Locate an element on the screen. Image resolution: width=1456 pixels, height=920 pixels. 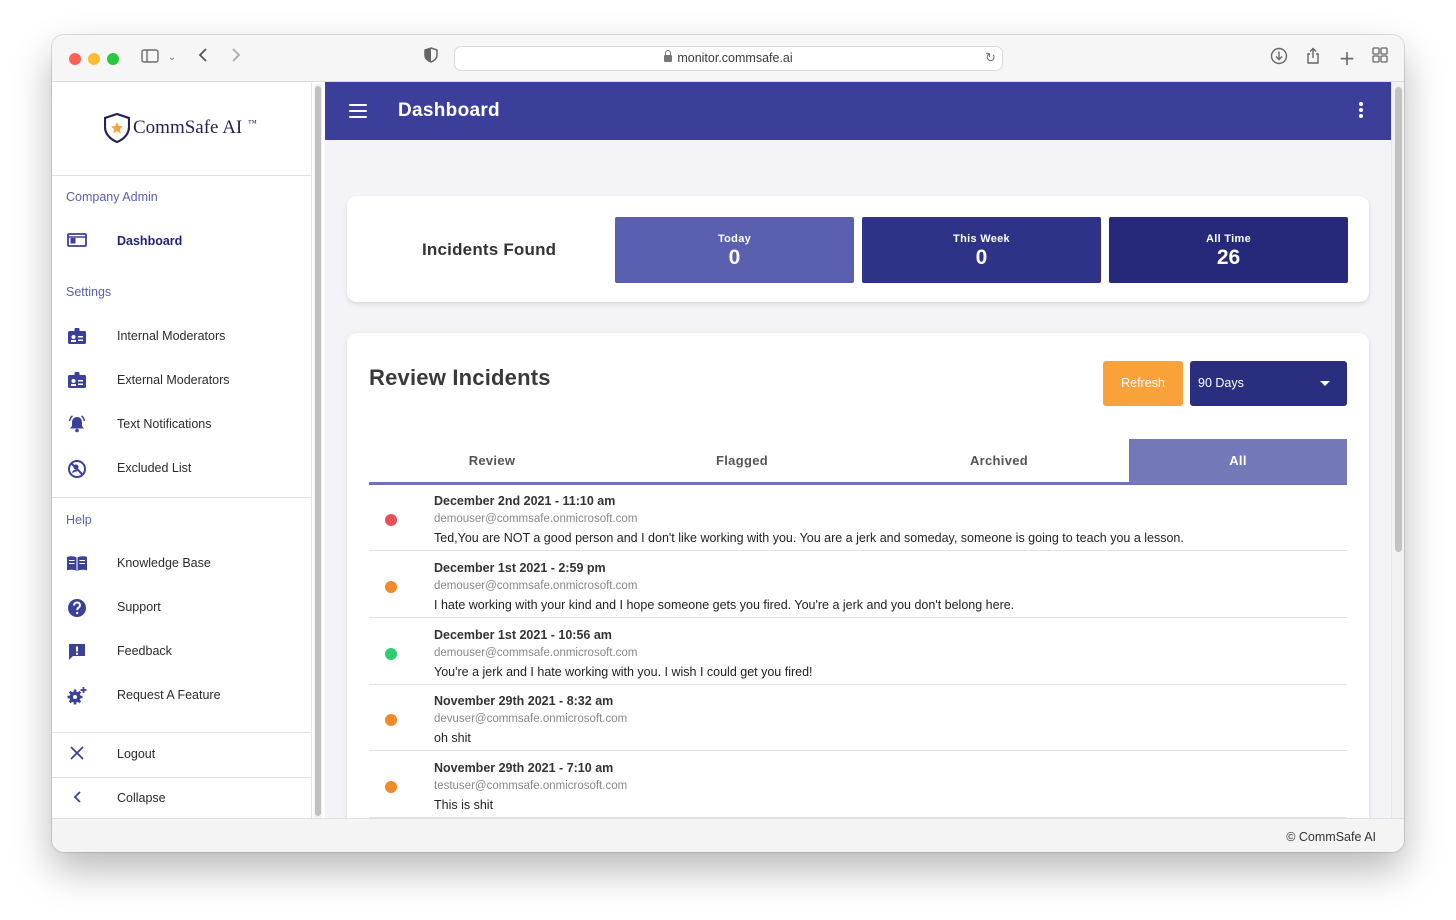
sidebar-item-support: Support is located at coordinates (181, 608).